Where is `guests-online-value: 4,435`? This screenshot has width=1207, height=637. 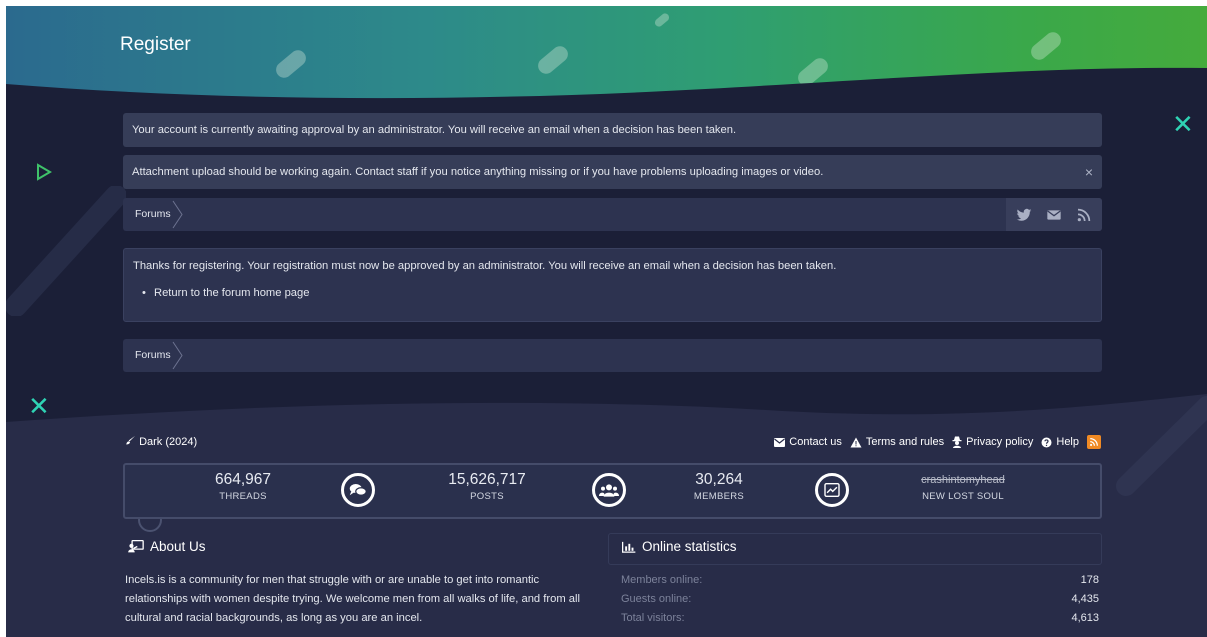
guests-online-value: 4,435 is located at coordinates (1085, 599).